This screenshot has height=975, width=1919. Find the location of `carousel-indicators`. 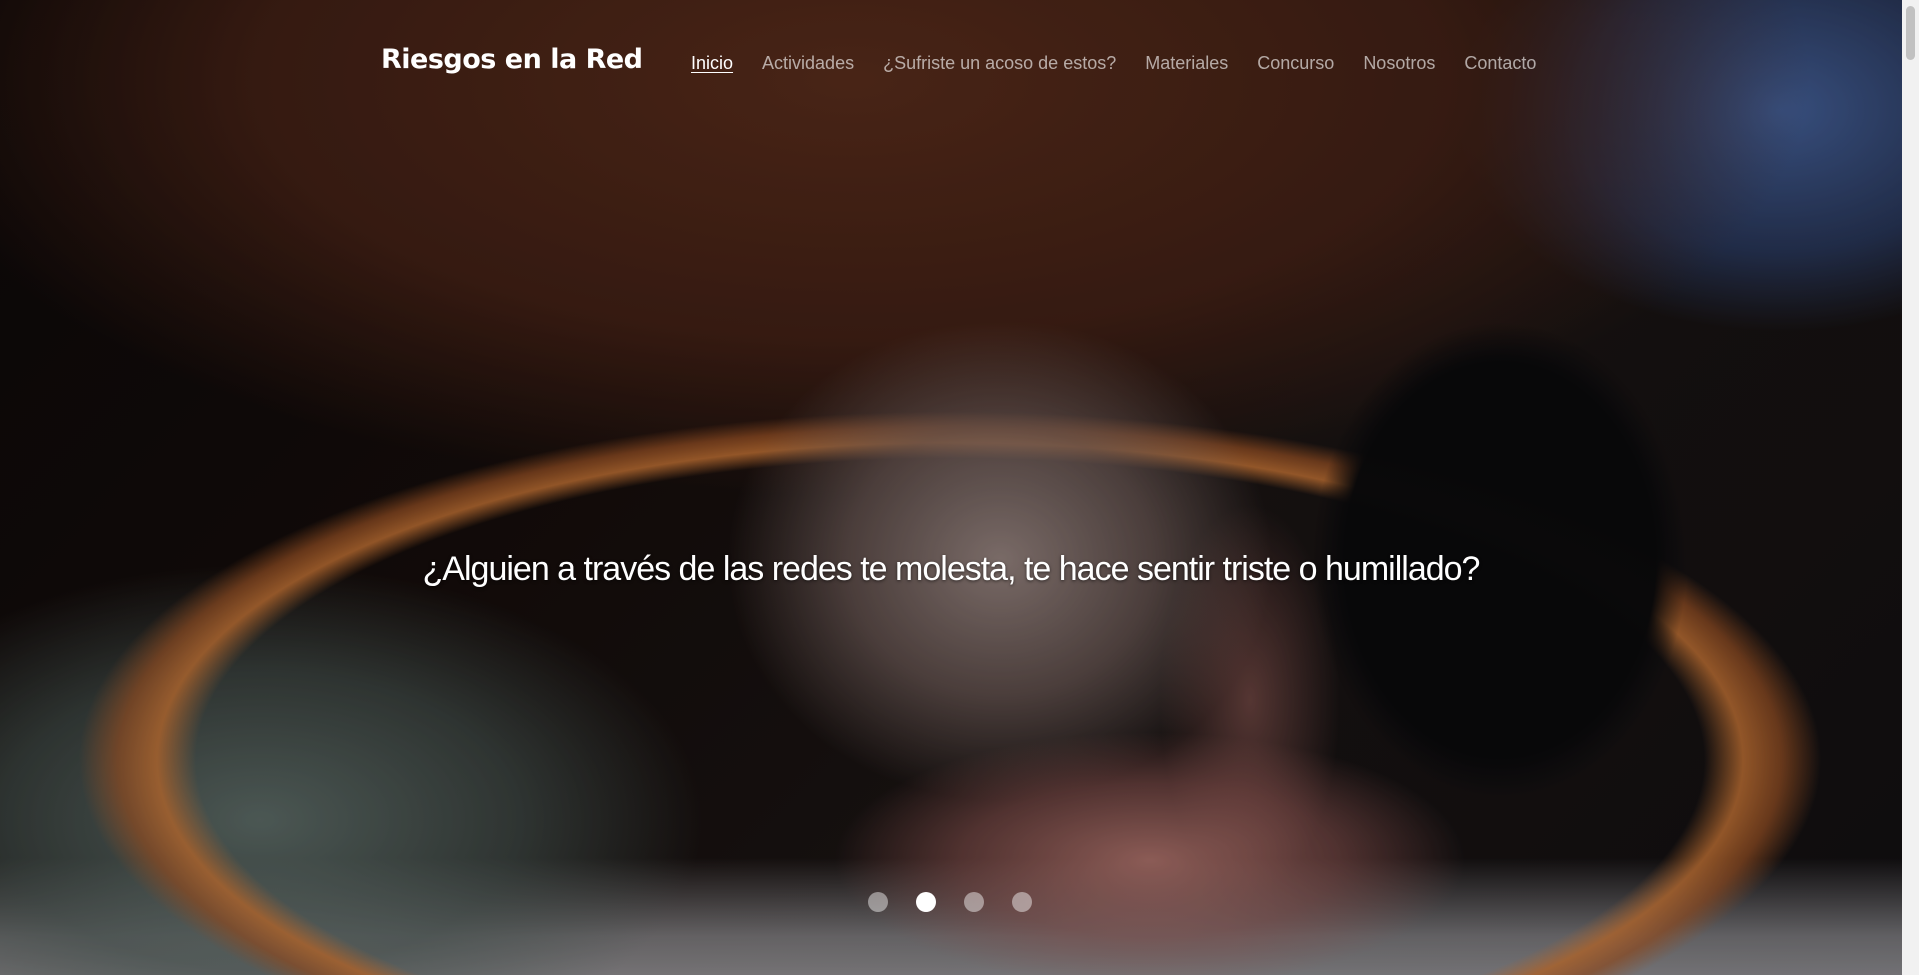

carousel-indicators is located at coordinates (964, 902).